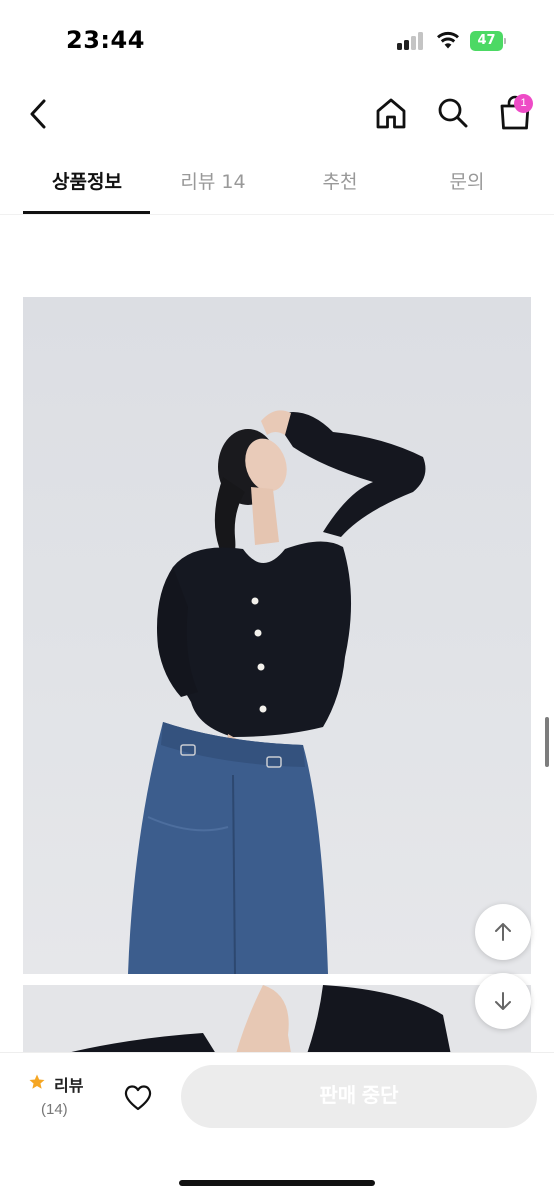 The image size is (554, 1200). Describe the element at coordinates (359, 1096) in the screenshot. I see `sales-stopped-button: 판매 중단` at that location.